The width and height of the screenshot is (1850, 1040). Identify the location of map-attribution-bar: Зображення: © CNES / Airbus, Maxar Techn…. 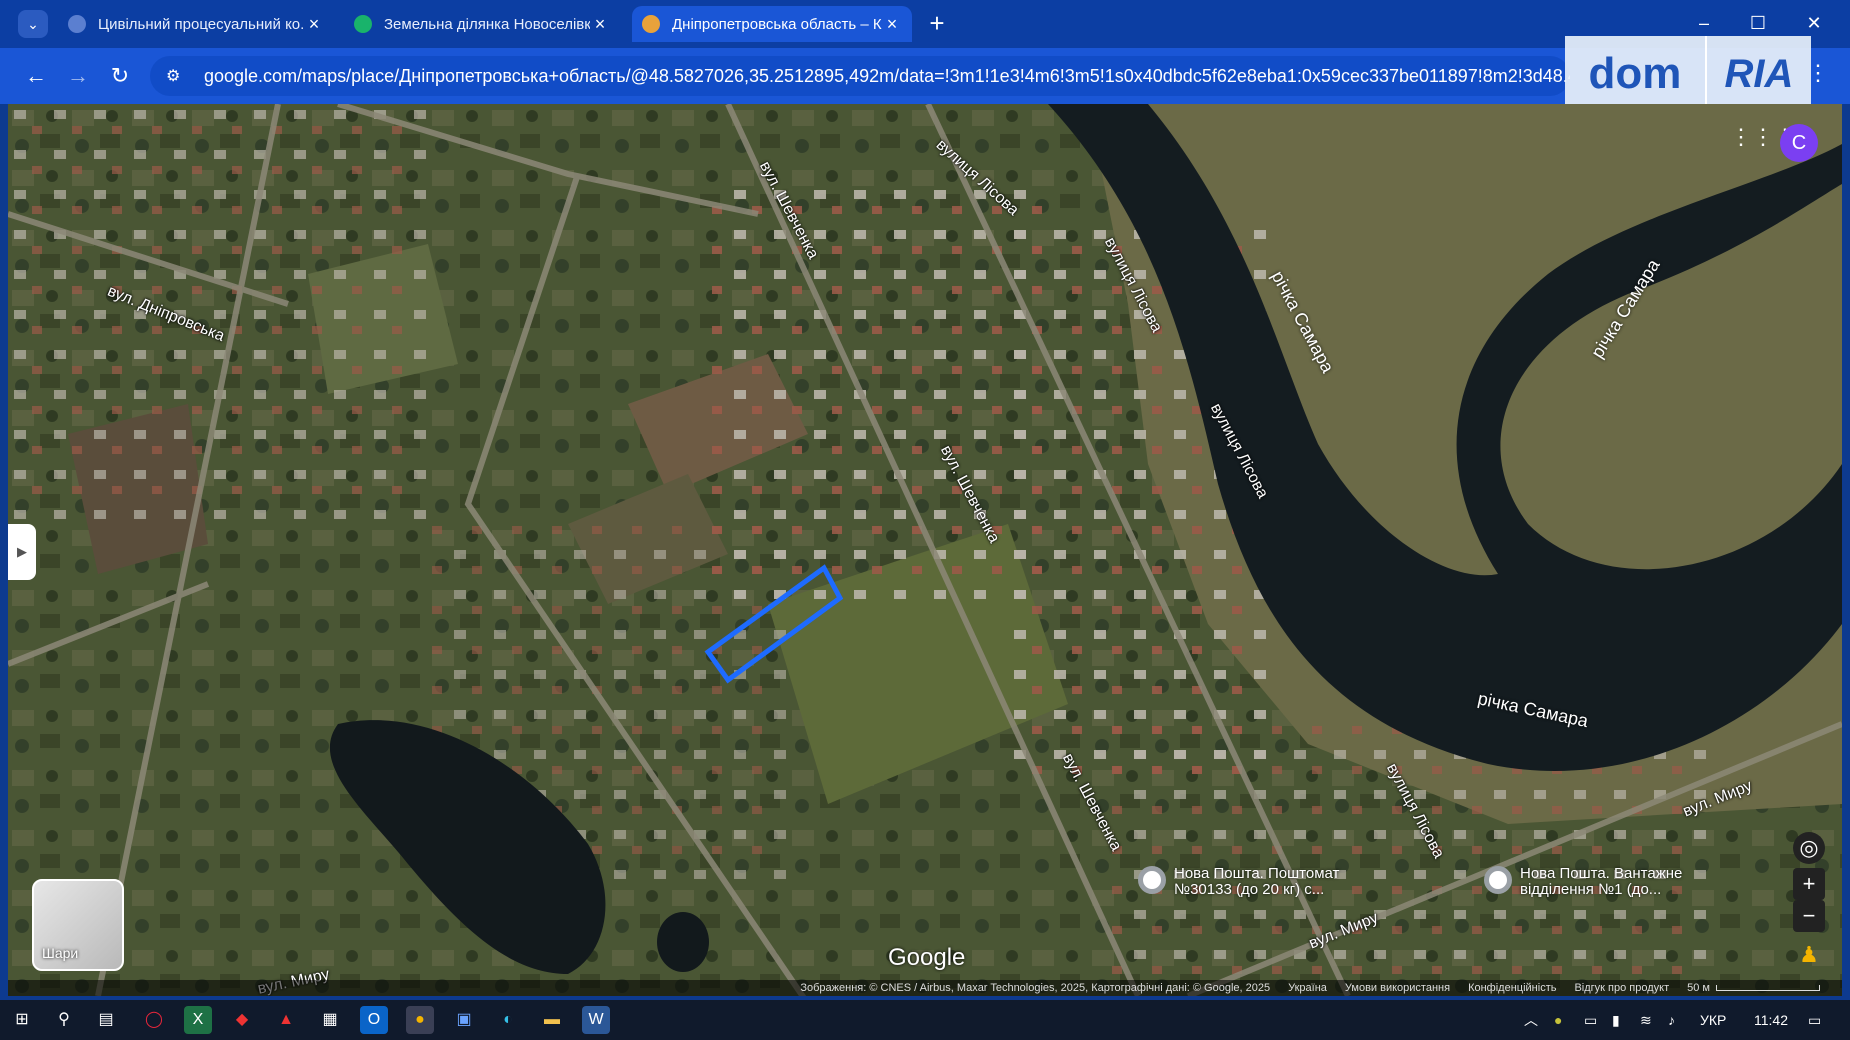
(925, 988).